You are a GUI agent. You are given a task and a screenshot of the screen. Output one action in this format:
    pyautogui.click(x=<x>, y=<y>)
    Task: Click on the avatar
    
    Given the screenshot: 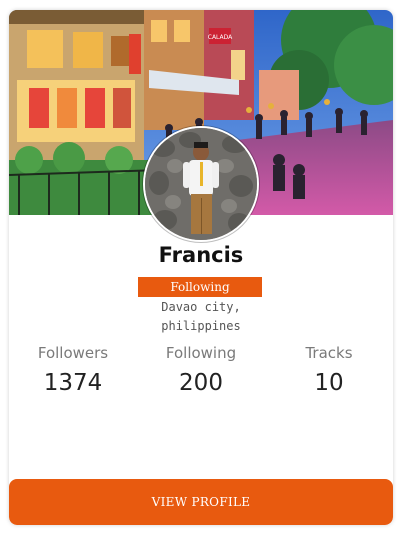 What is the action you would take?
    pyautogui.click(x=201, y=184)
    